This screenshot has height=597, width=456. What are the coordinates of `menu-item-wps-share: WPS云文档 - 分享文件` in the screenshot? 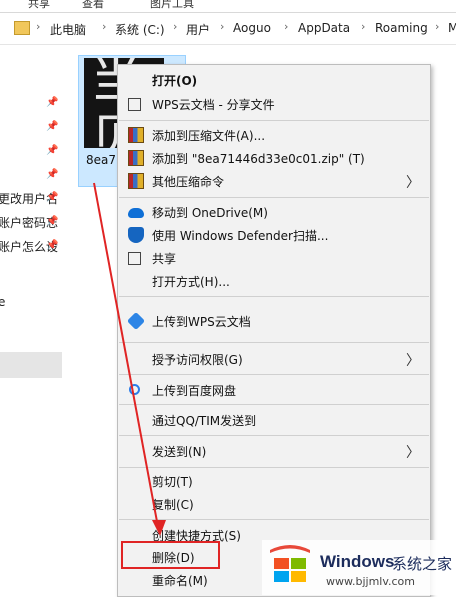 It's located at (274, 104).